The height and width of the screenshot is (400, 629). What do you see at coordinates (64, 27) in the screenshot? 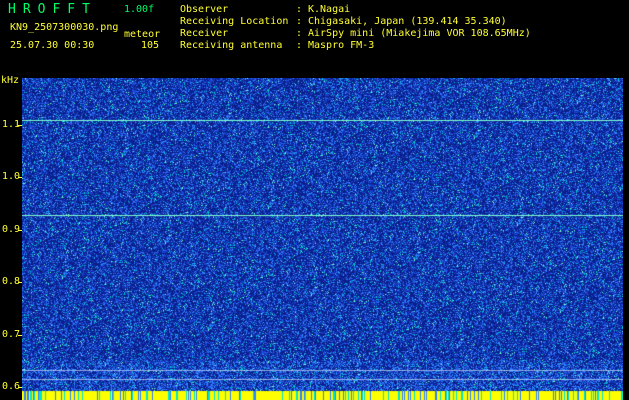
I see `image-filename: KN9_2507300030.png` at bounding box center [64, 27].